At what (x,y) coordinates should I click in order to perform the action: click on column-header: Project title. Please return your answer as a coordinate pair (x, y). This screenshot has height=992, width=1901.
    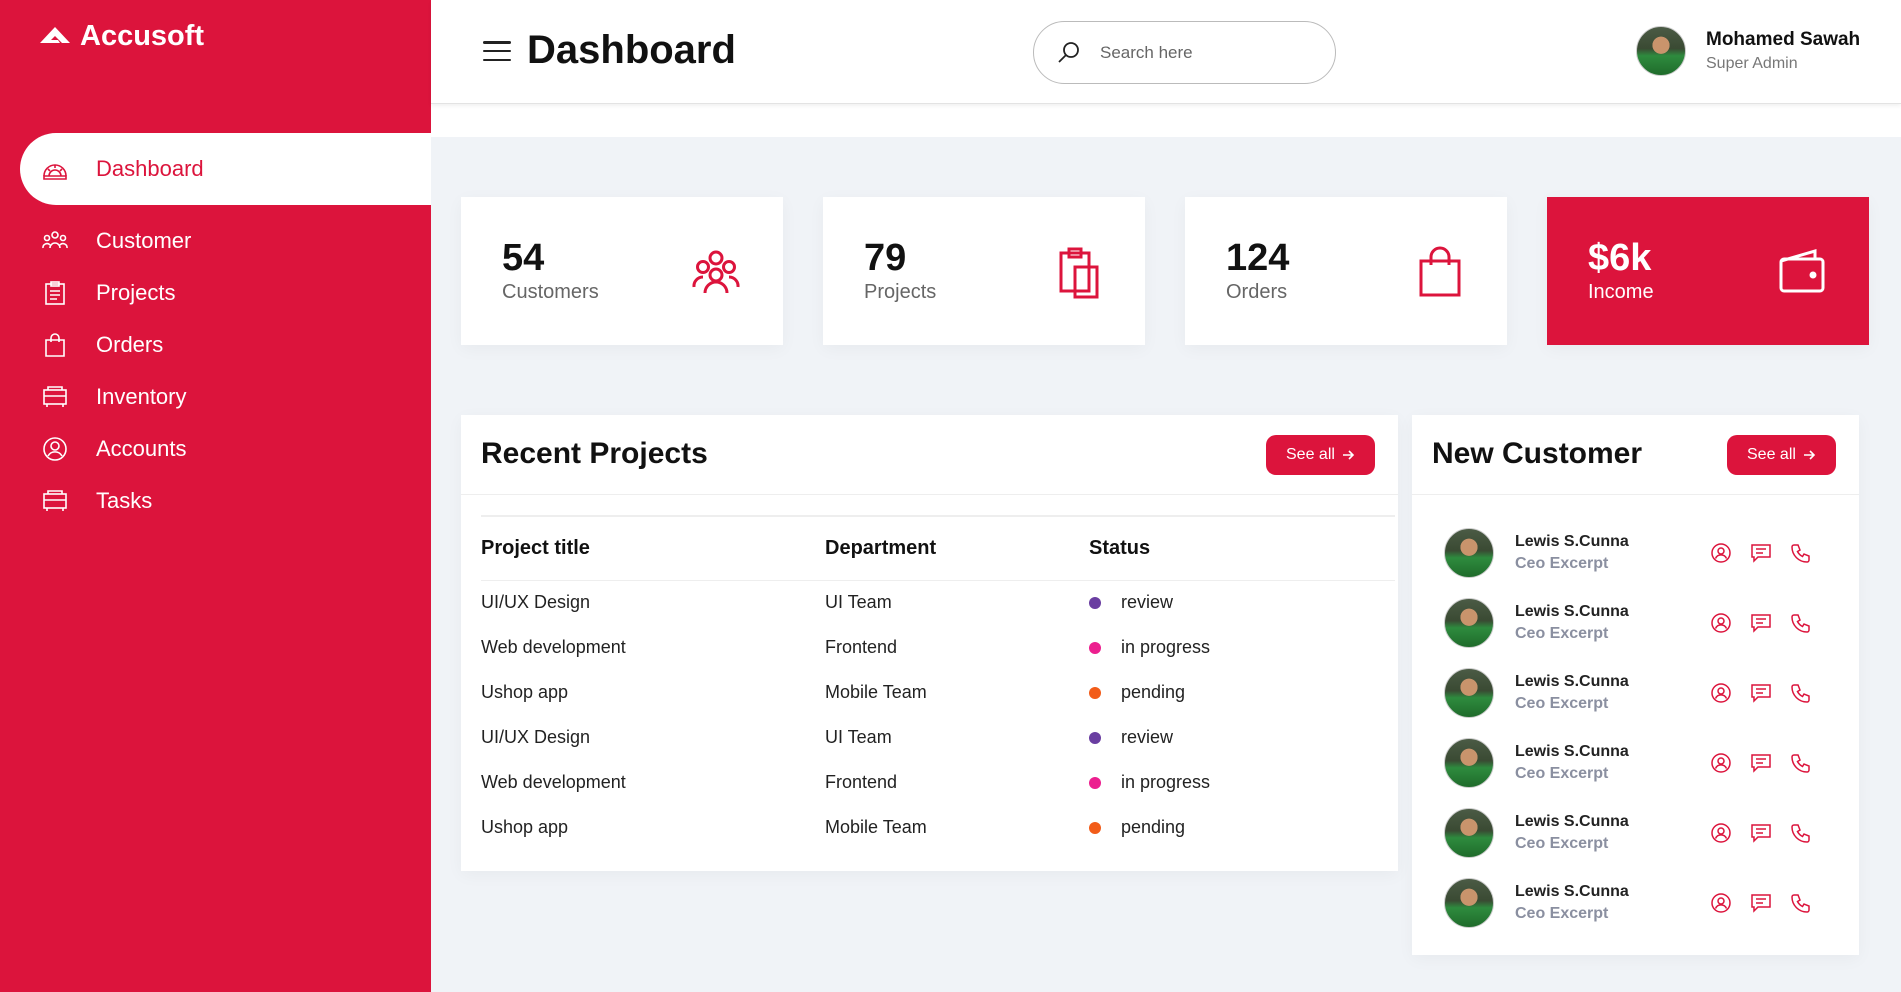
    Looking at the image, I should click on (535, 547).